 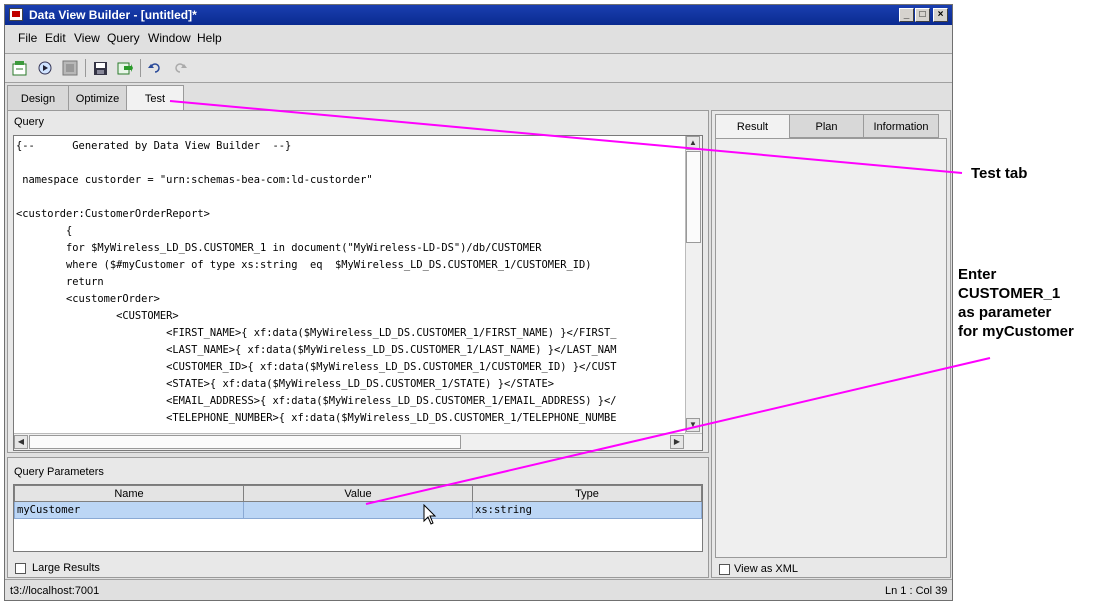 I want to click on annotation-line: Enter, so click(x=977, y=274).